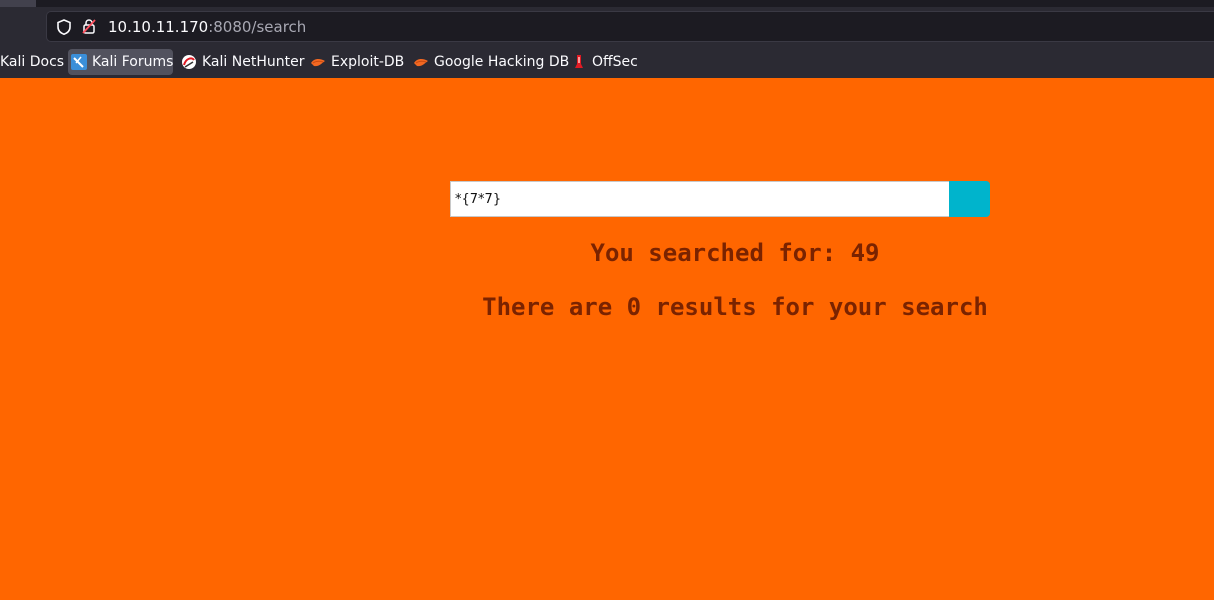 The image size is (1214, 600). I want to click on bookmark-label: Kali Docs, so click(32, 62).